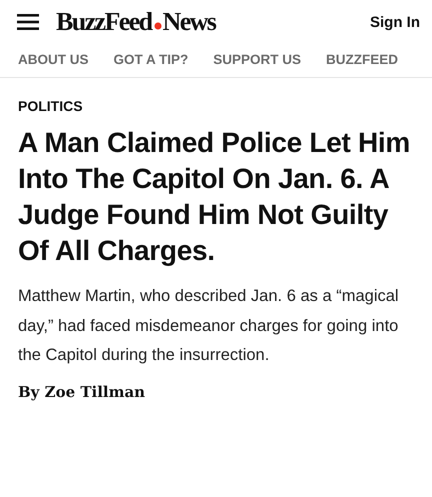 The width and height of the screenshot is (432, 497). I want to click on nav-link: ABOUT US, so click(53, 59).